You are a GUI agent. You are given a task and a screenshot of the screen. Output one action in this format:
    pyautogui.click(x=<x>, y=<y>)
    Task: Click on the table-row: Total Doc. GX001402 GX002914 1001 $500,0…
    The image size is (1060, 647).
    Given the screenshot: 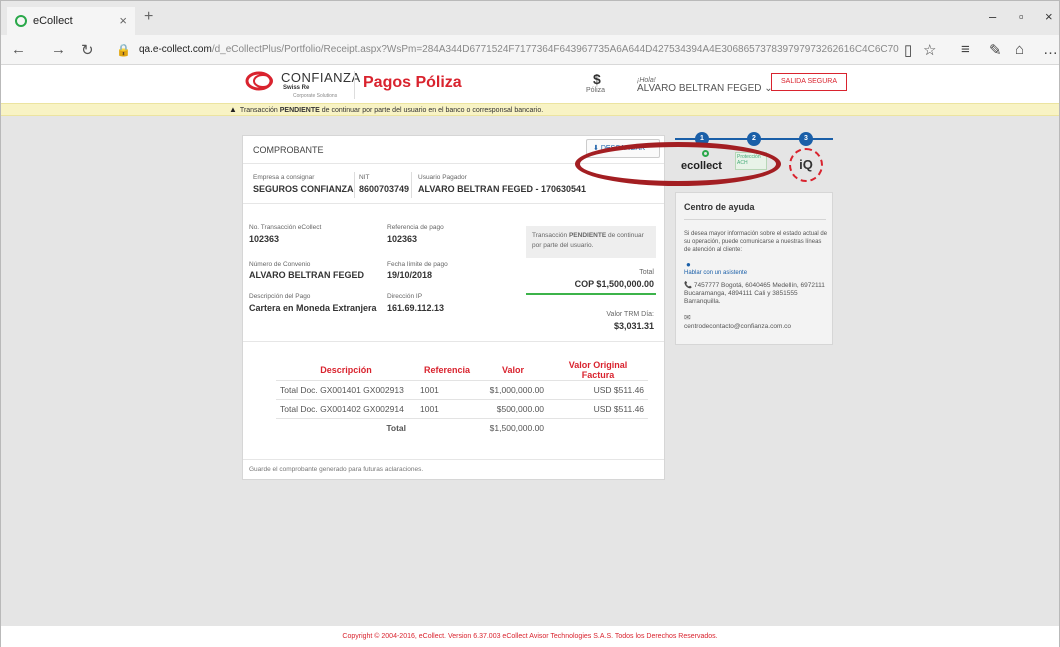 What is the action you would take?
    pyautogui.click(x=462, y=409)
    